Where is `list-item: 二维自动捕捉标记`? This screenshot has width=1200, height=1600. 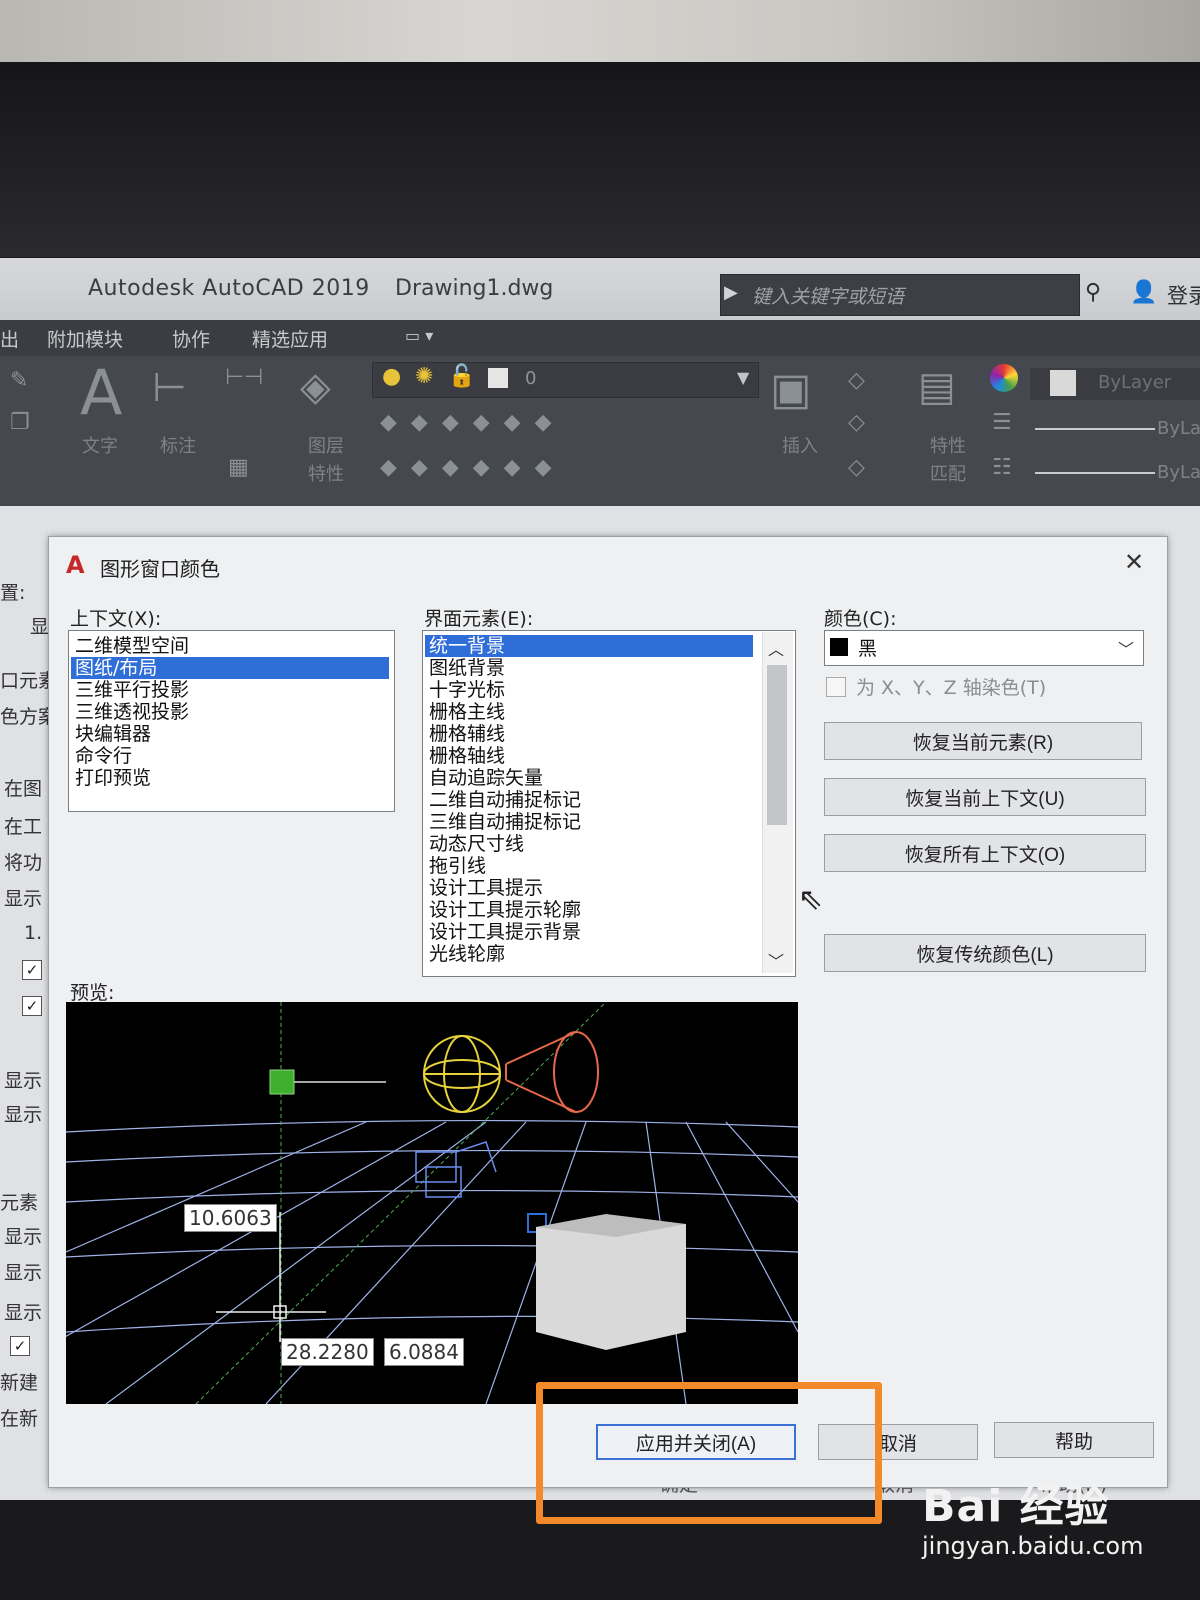 list-item: 二维自动捕捉标记 is located at coordinates (505, 800).